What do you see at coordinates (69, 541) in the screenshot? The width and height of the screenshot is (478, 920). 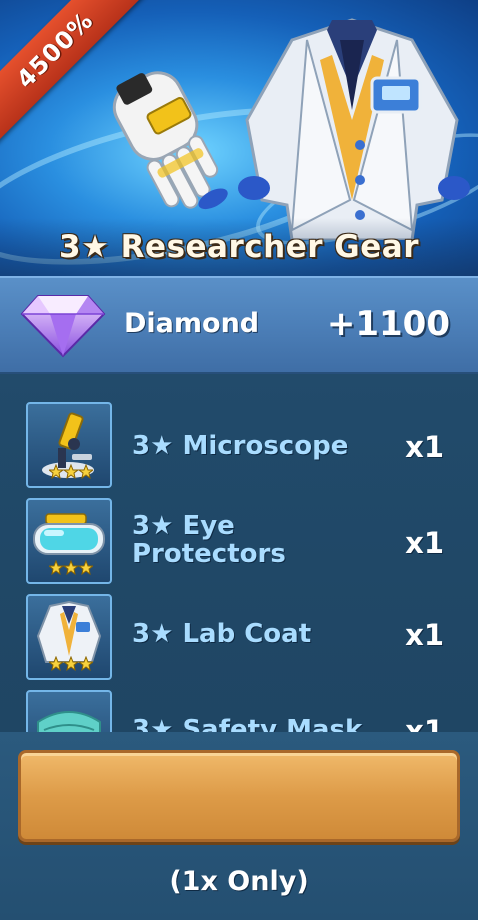 I see `goggles-icon` at bounding box center [69, 541].